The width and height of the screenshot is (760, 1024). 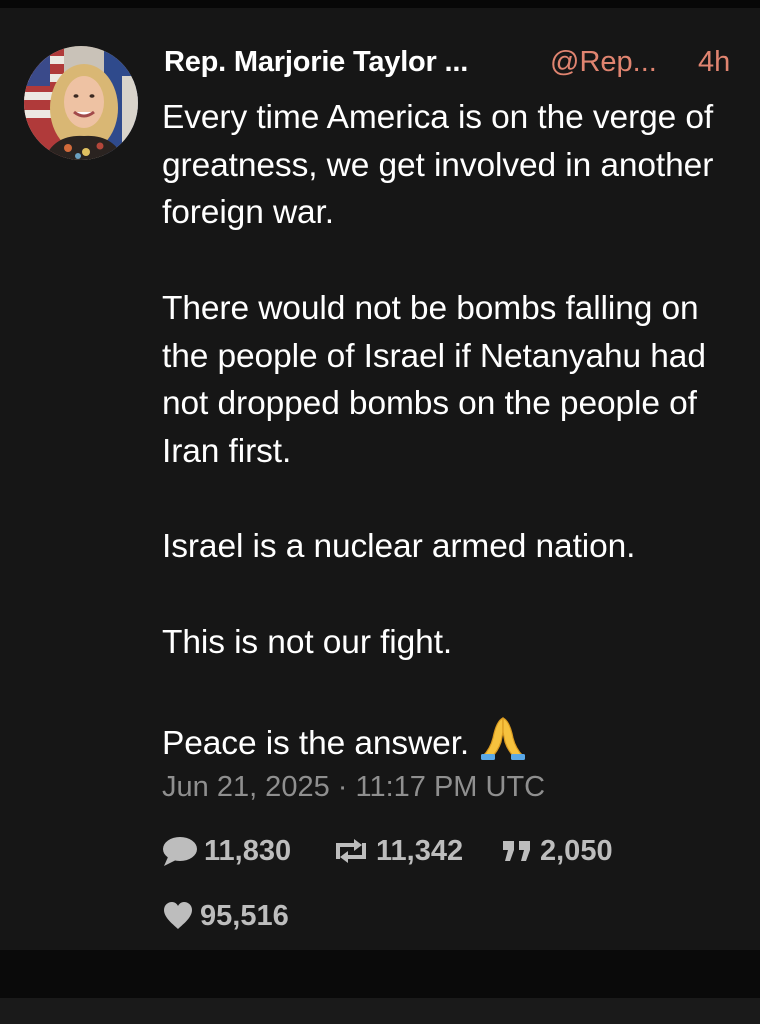 I want to click on quote-icon, so click(x=516, y=851).